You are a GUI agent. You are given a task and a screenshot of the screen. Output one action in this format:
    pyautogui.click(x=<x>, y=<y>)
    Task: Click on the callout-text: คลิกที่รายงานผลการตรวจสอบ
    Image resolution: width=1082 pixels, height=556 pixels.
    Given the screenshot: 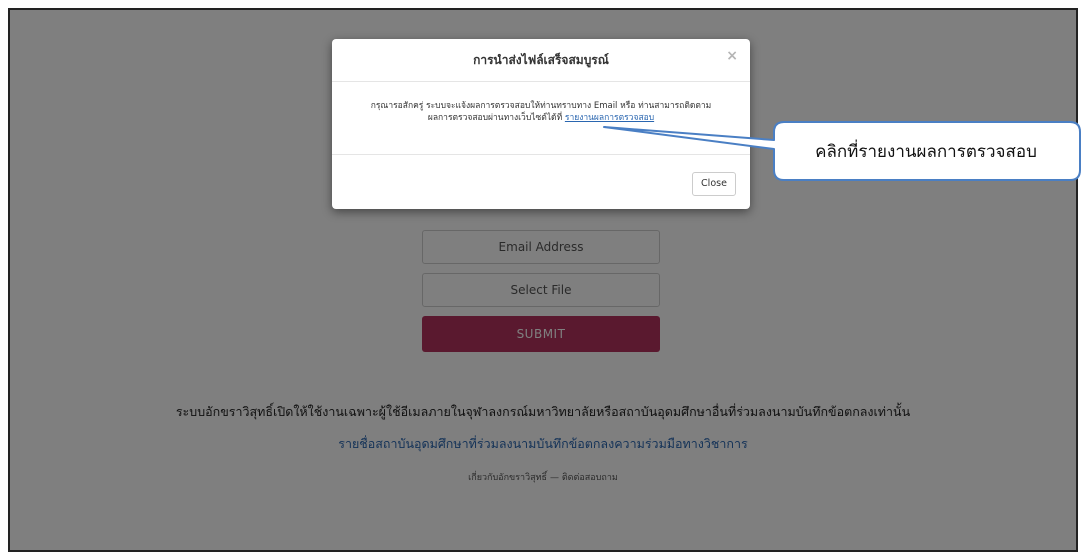 What is the action you would take?
    pyautogui.click(x=926, y=151)
    